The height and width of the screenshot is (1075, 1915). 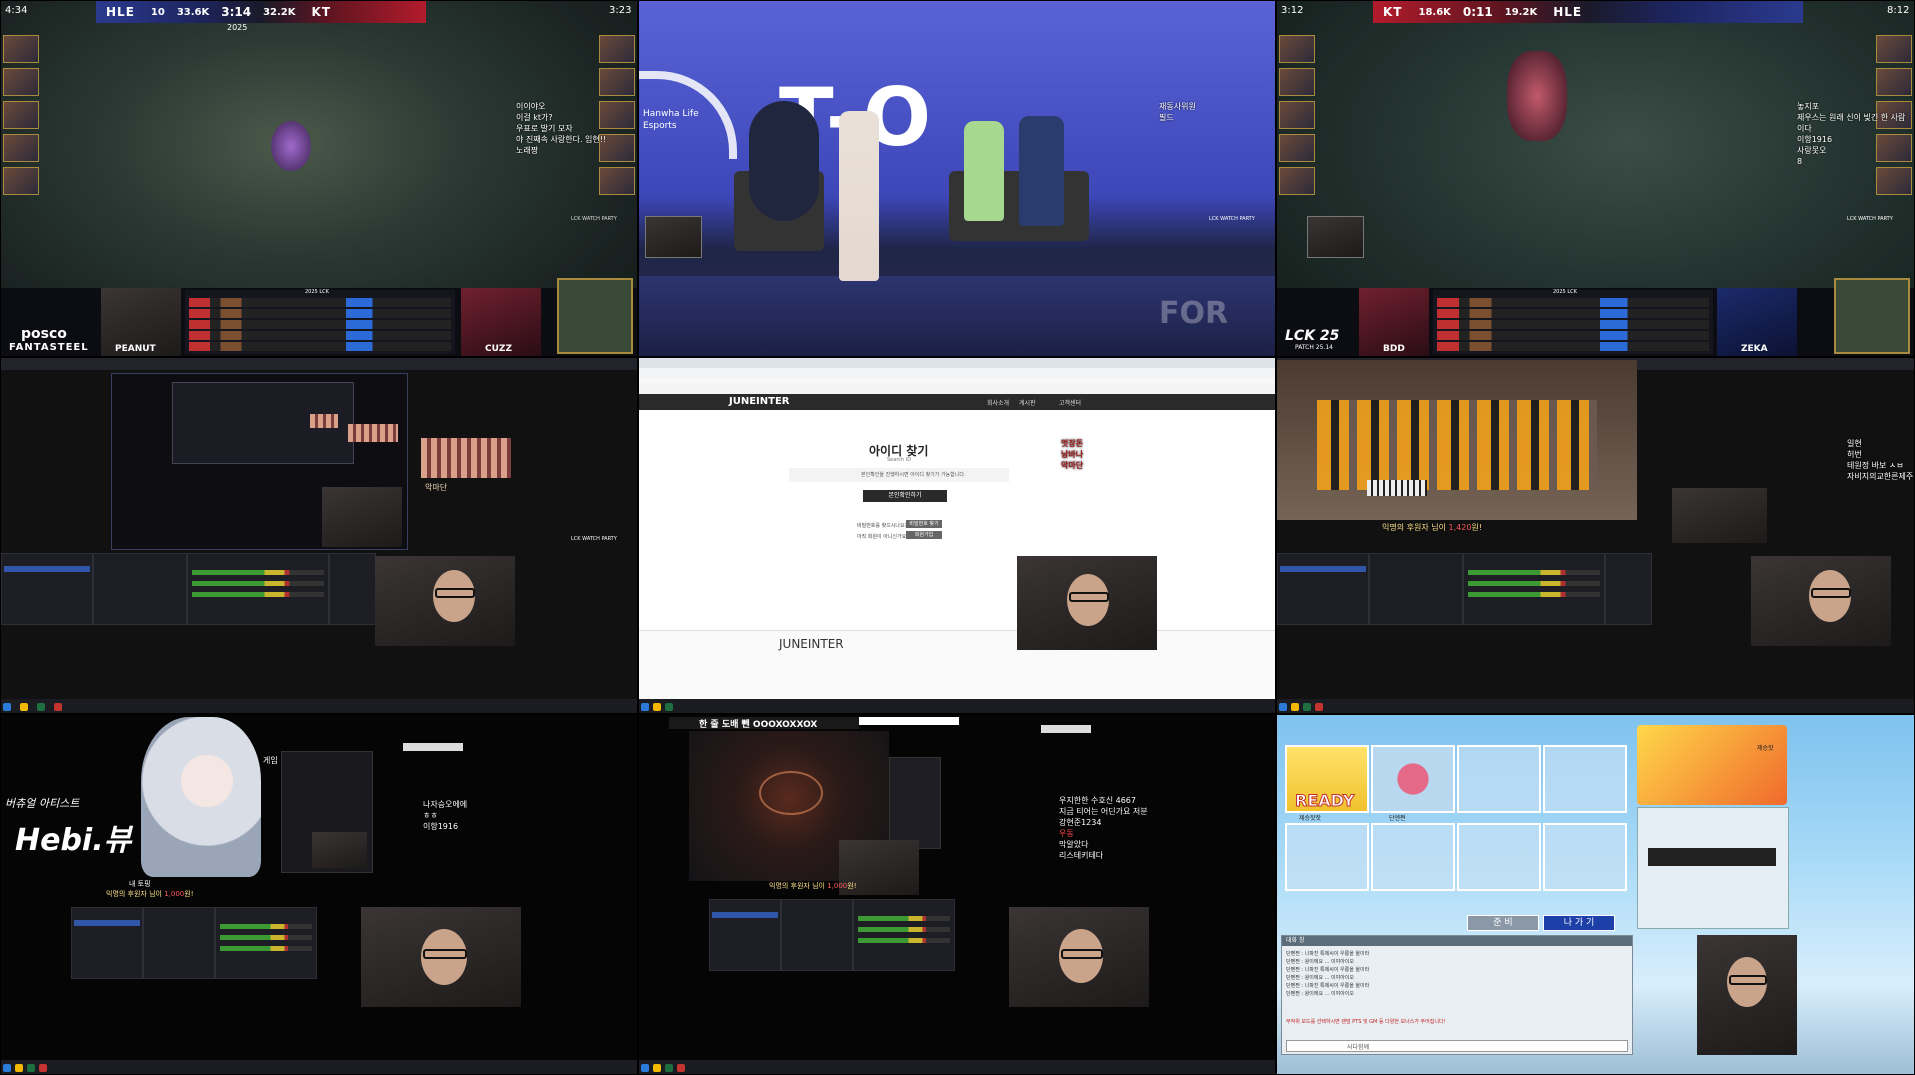 What do you see at coordinates (1312, 336) in the screenshot?
I see `league-logo: LCK 25` at bounding box center [1312, 336].